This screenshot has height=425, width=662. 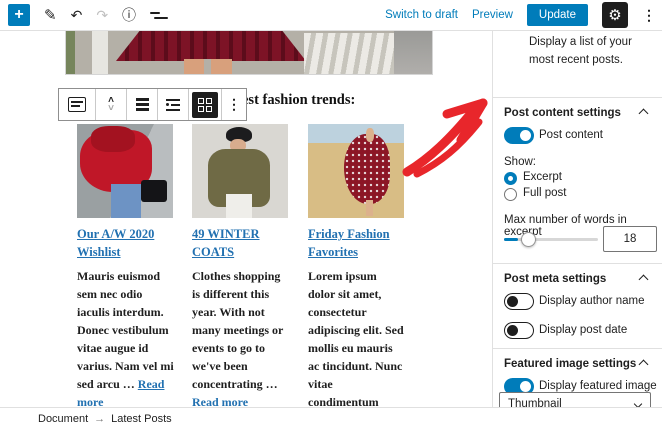 What do you see at coordinates (557, 15) in the screenshot?
I see `update-button: Update` at bounding box center [557, 15].